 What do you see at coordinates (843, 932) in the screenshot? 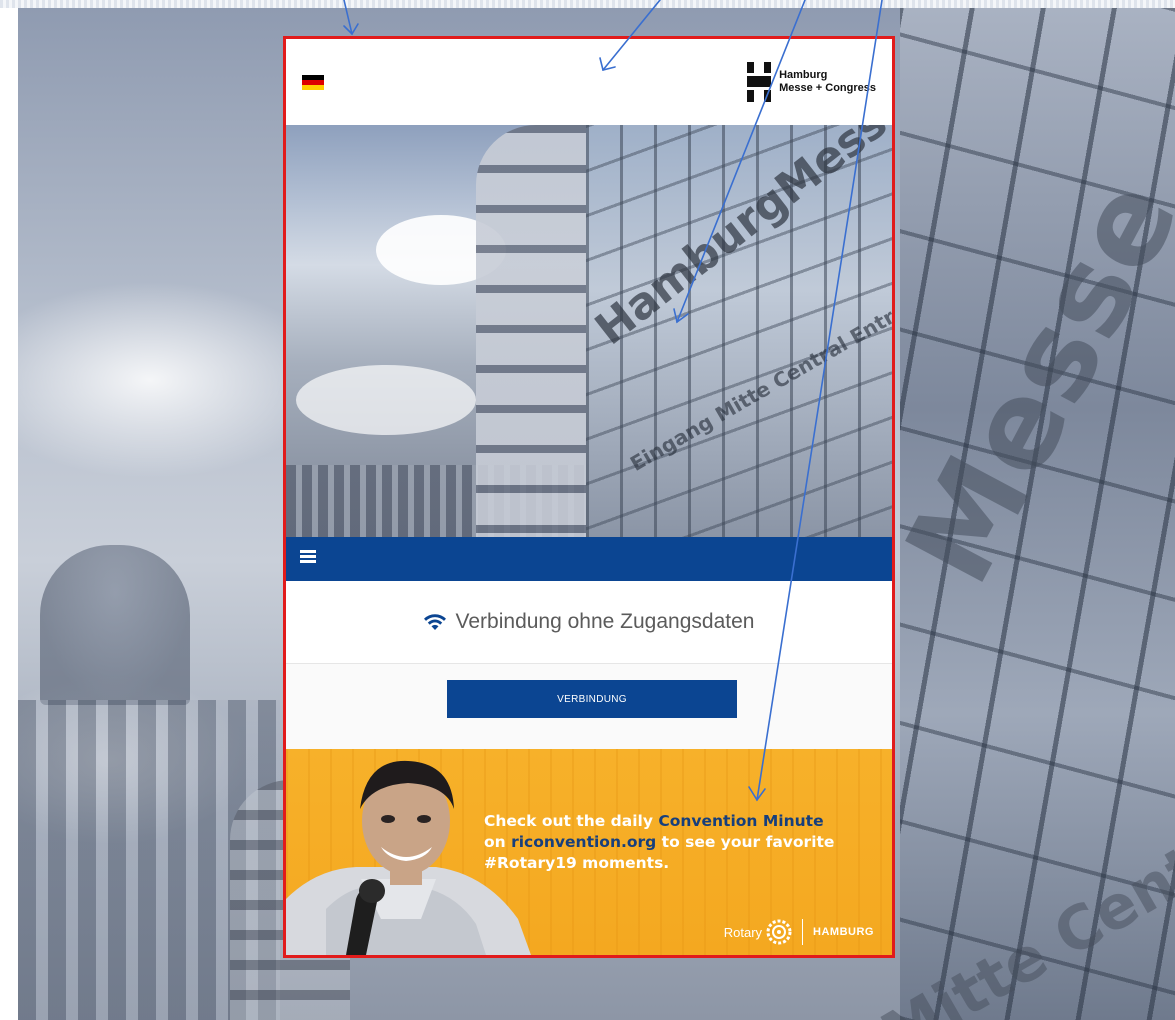
I see `hamburg-convention-logo: HAMBURG` at bounding box center [843, 932].